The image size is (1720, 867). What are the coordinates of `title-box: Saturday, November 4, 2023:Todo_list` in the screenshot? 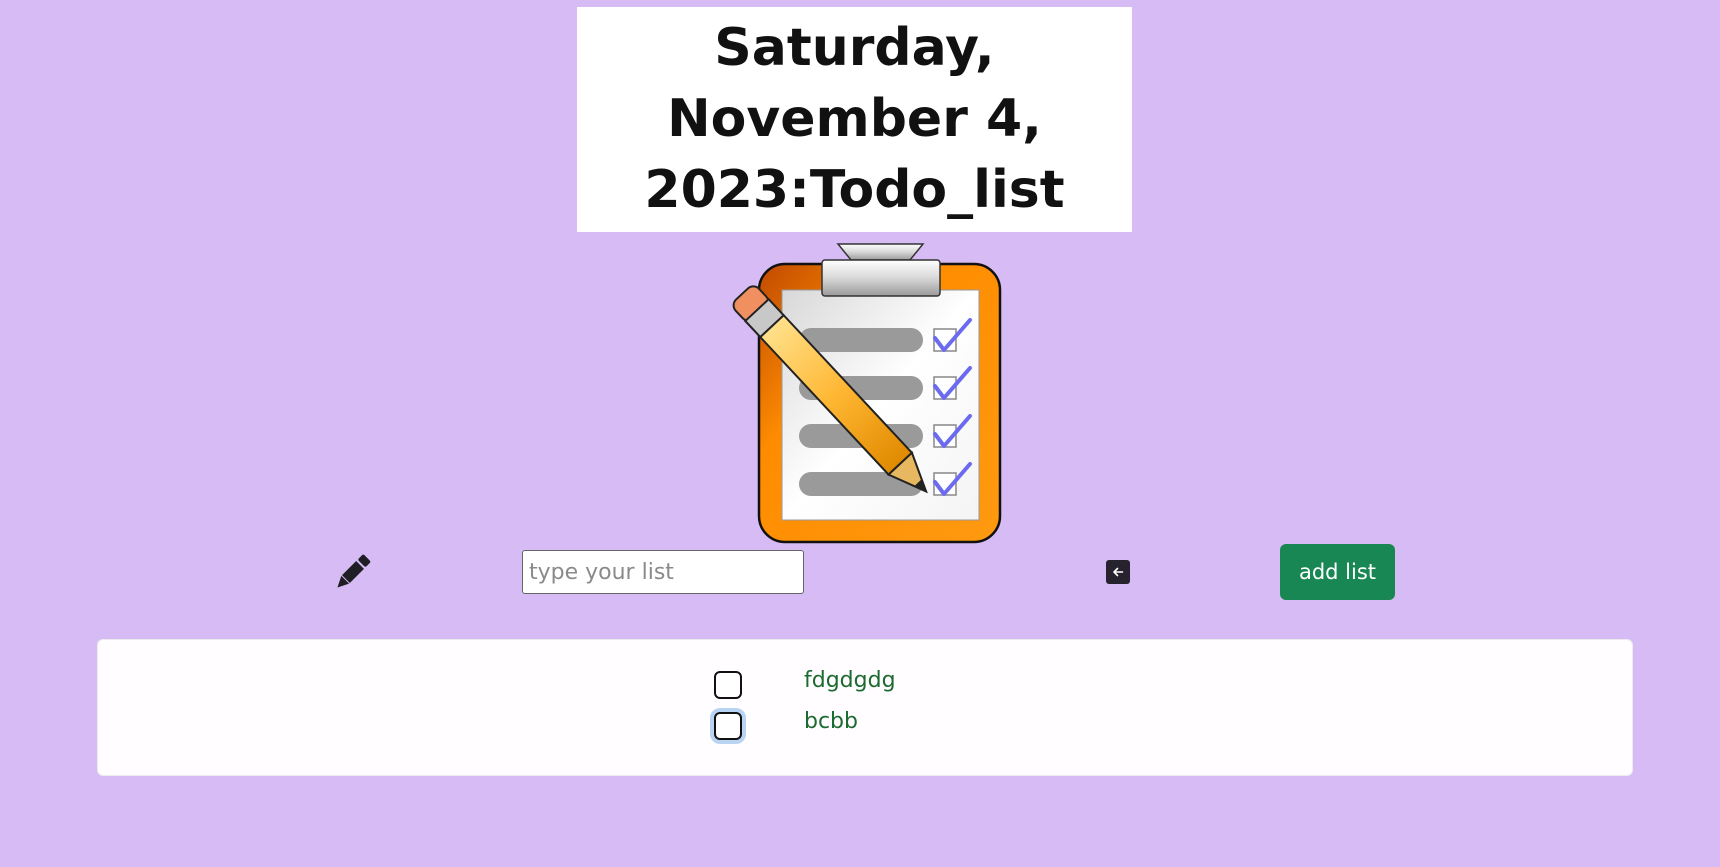 It's located at (854, 119).